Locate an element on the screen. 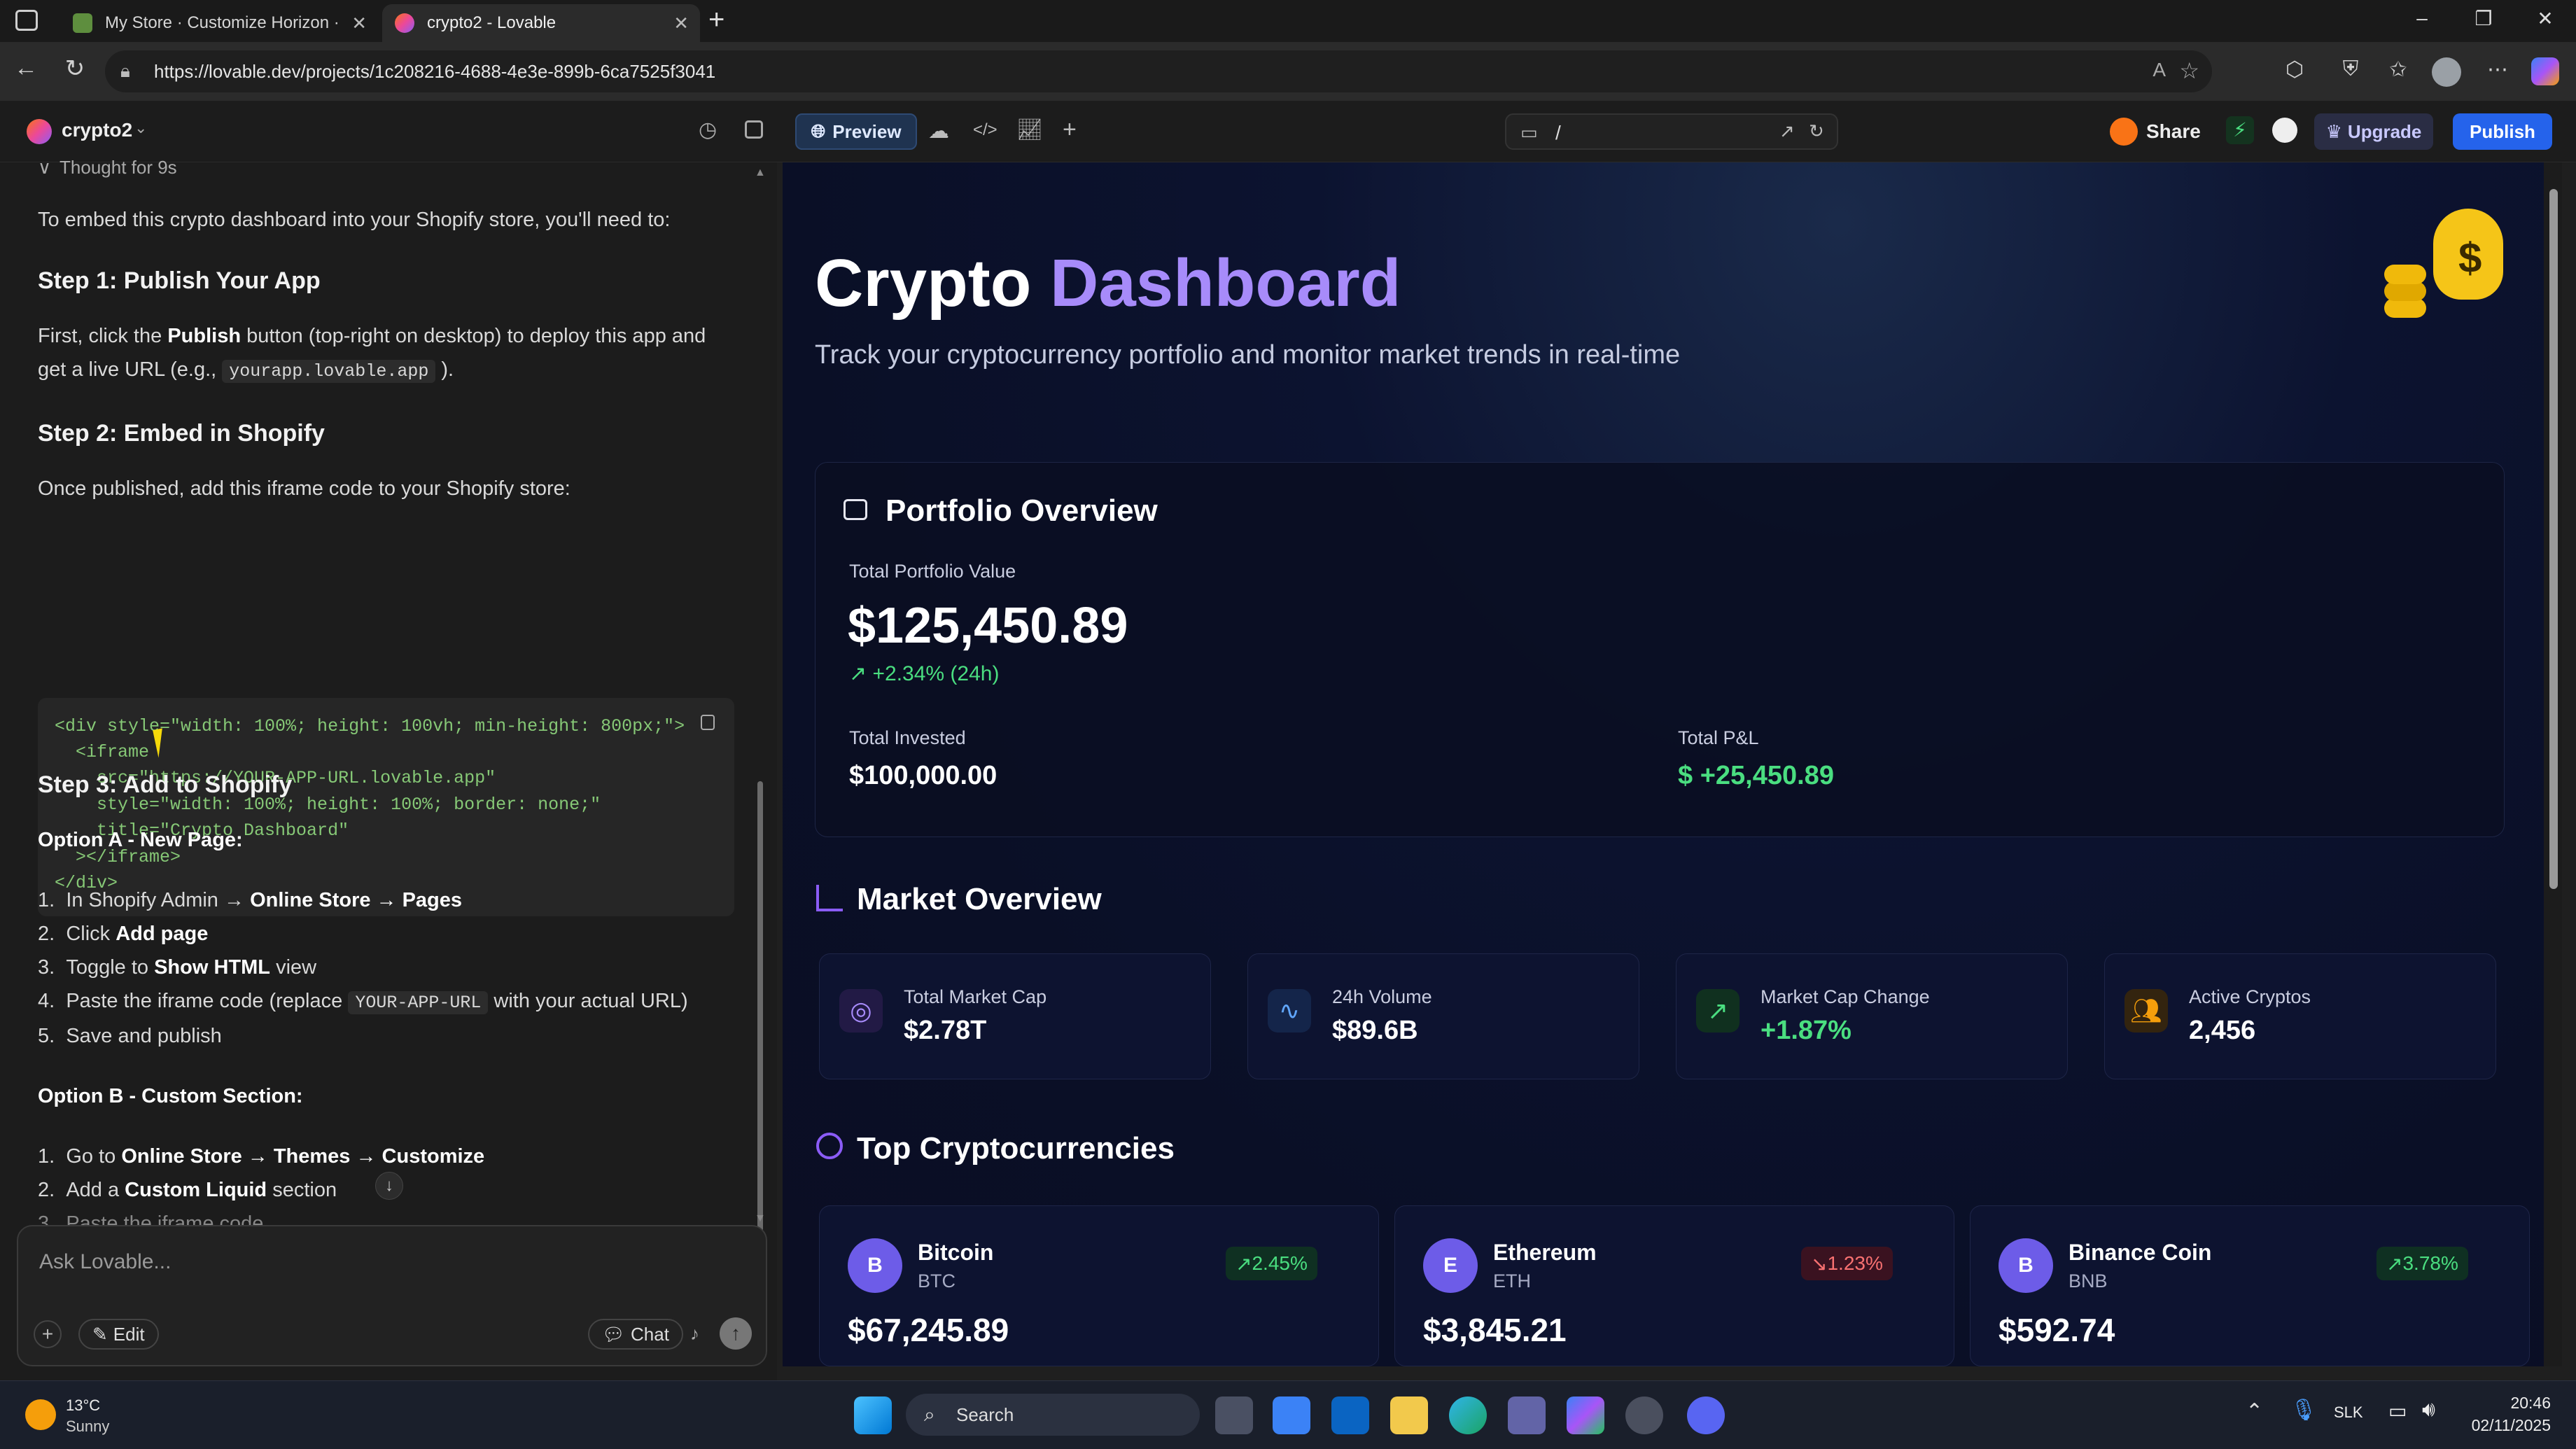 The image size is (2576, 1449). reload-icon: ↻ is located at coordinates (74, 69).